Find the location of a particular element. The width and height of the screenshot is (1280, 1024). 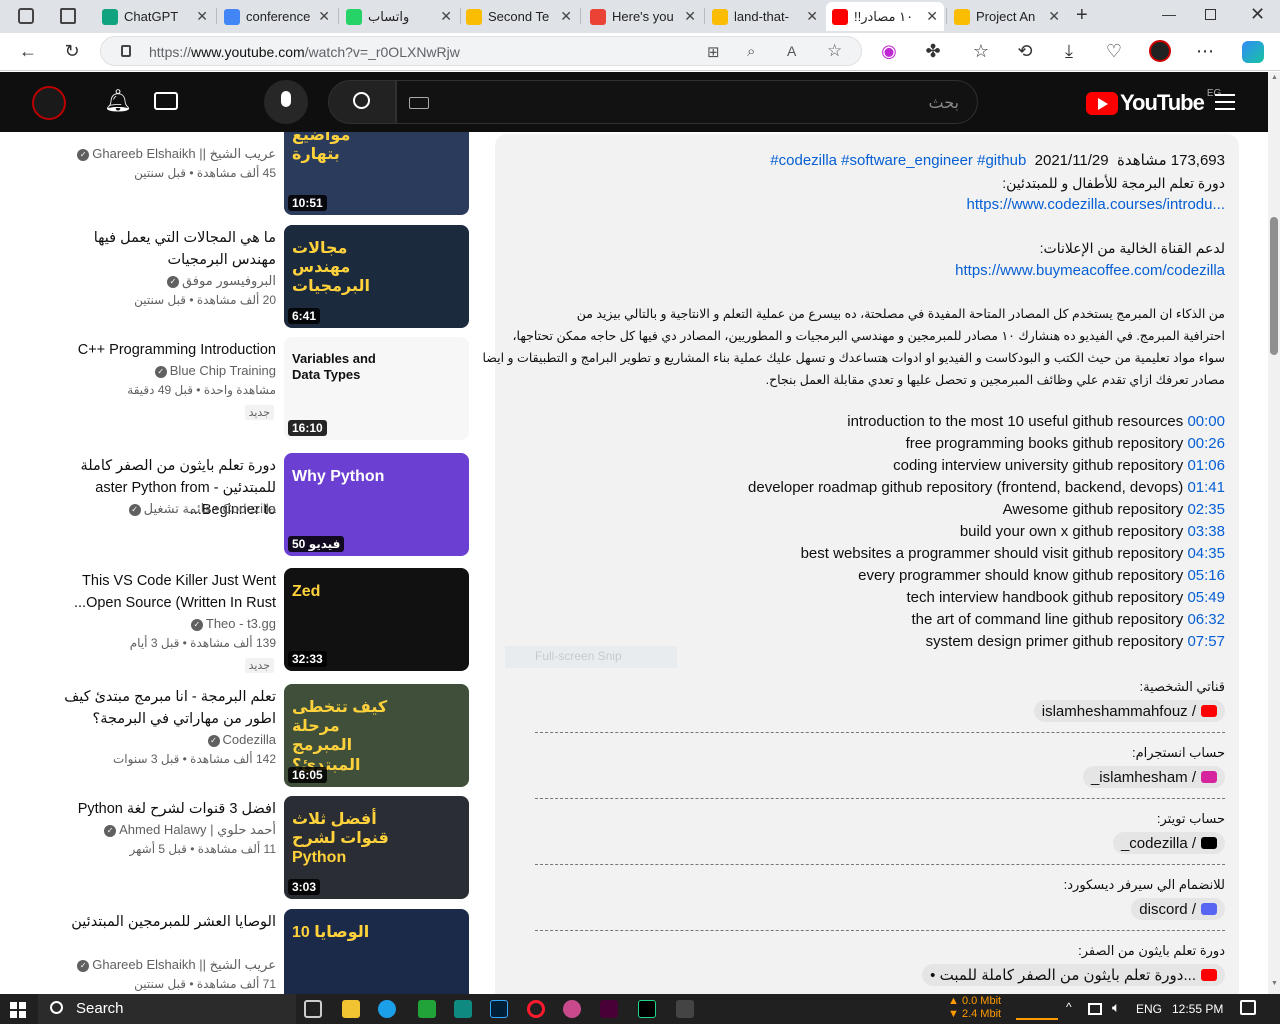

chapter-timestamp: 01:41 is located at coordinates (1206, 487).